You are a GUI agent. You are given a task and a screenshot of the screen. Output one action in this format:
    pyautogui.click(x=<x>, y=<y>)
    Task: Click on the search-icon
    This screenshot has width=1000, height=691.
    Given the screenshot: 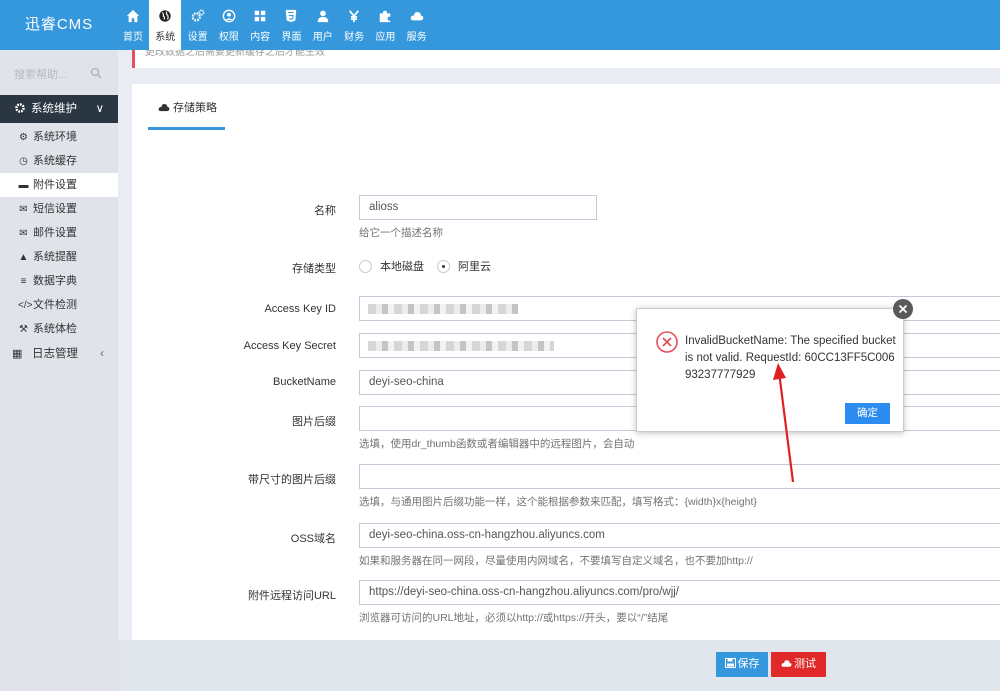 What is the action you would take?
    pyautogui.click(x=96, y=73)
    